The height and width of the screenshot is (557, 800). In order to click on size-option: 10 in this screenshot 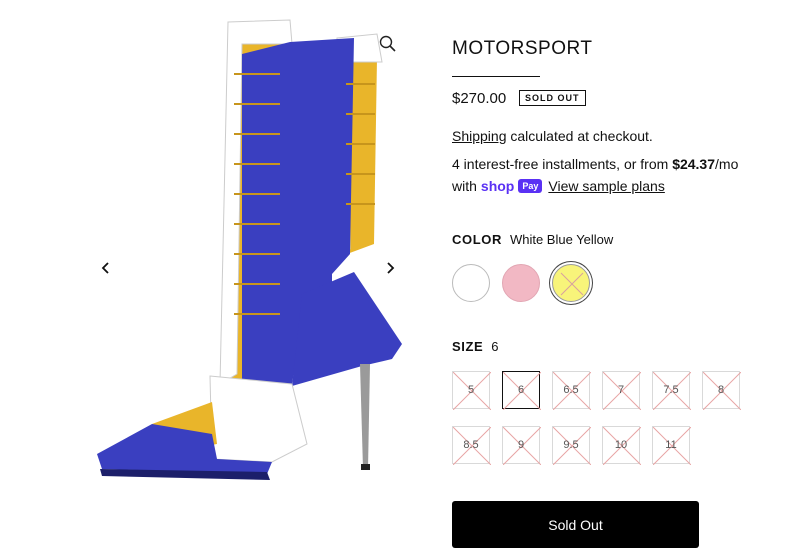, I will do `click(621, 445)`.